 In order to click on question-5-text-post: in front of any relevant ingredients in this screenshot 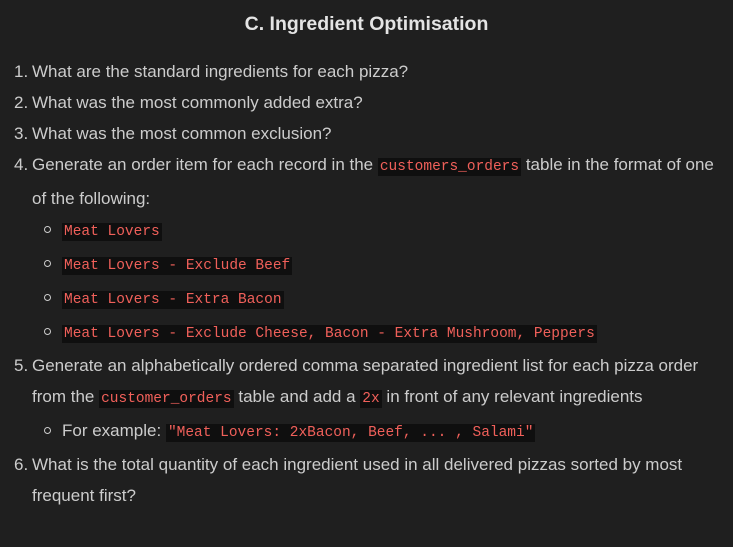, I will do `click(512, 396)`.